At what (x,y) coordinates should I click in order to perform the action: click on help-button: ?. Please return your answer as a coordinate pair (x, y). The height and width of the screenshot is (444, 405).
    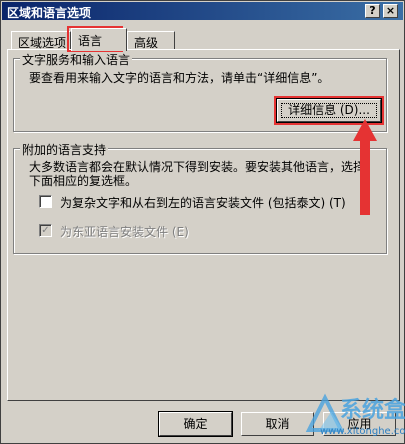
    Looking at the image, I should click on (372, 11).